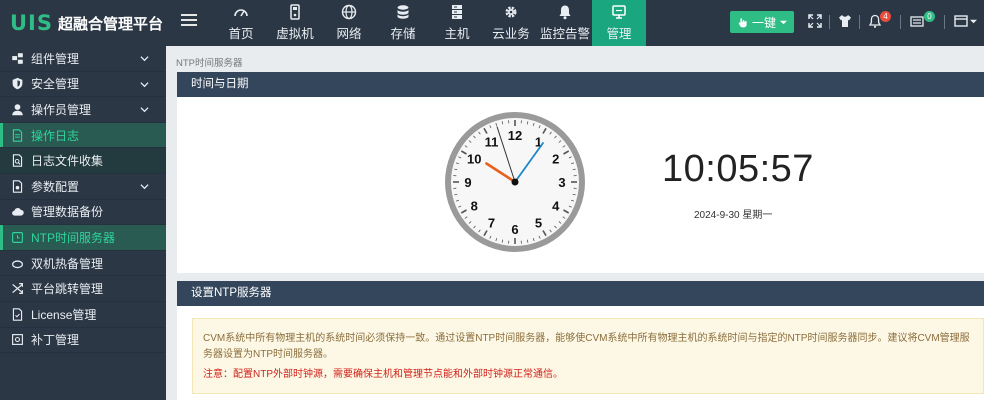 This screenshot has height=400, width=984. Describe the element at coordinates (619, 34) in the screenshot. I see `nav-label: 管理` at that location.